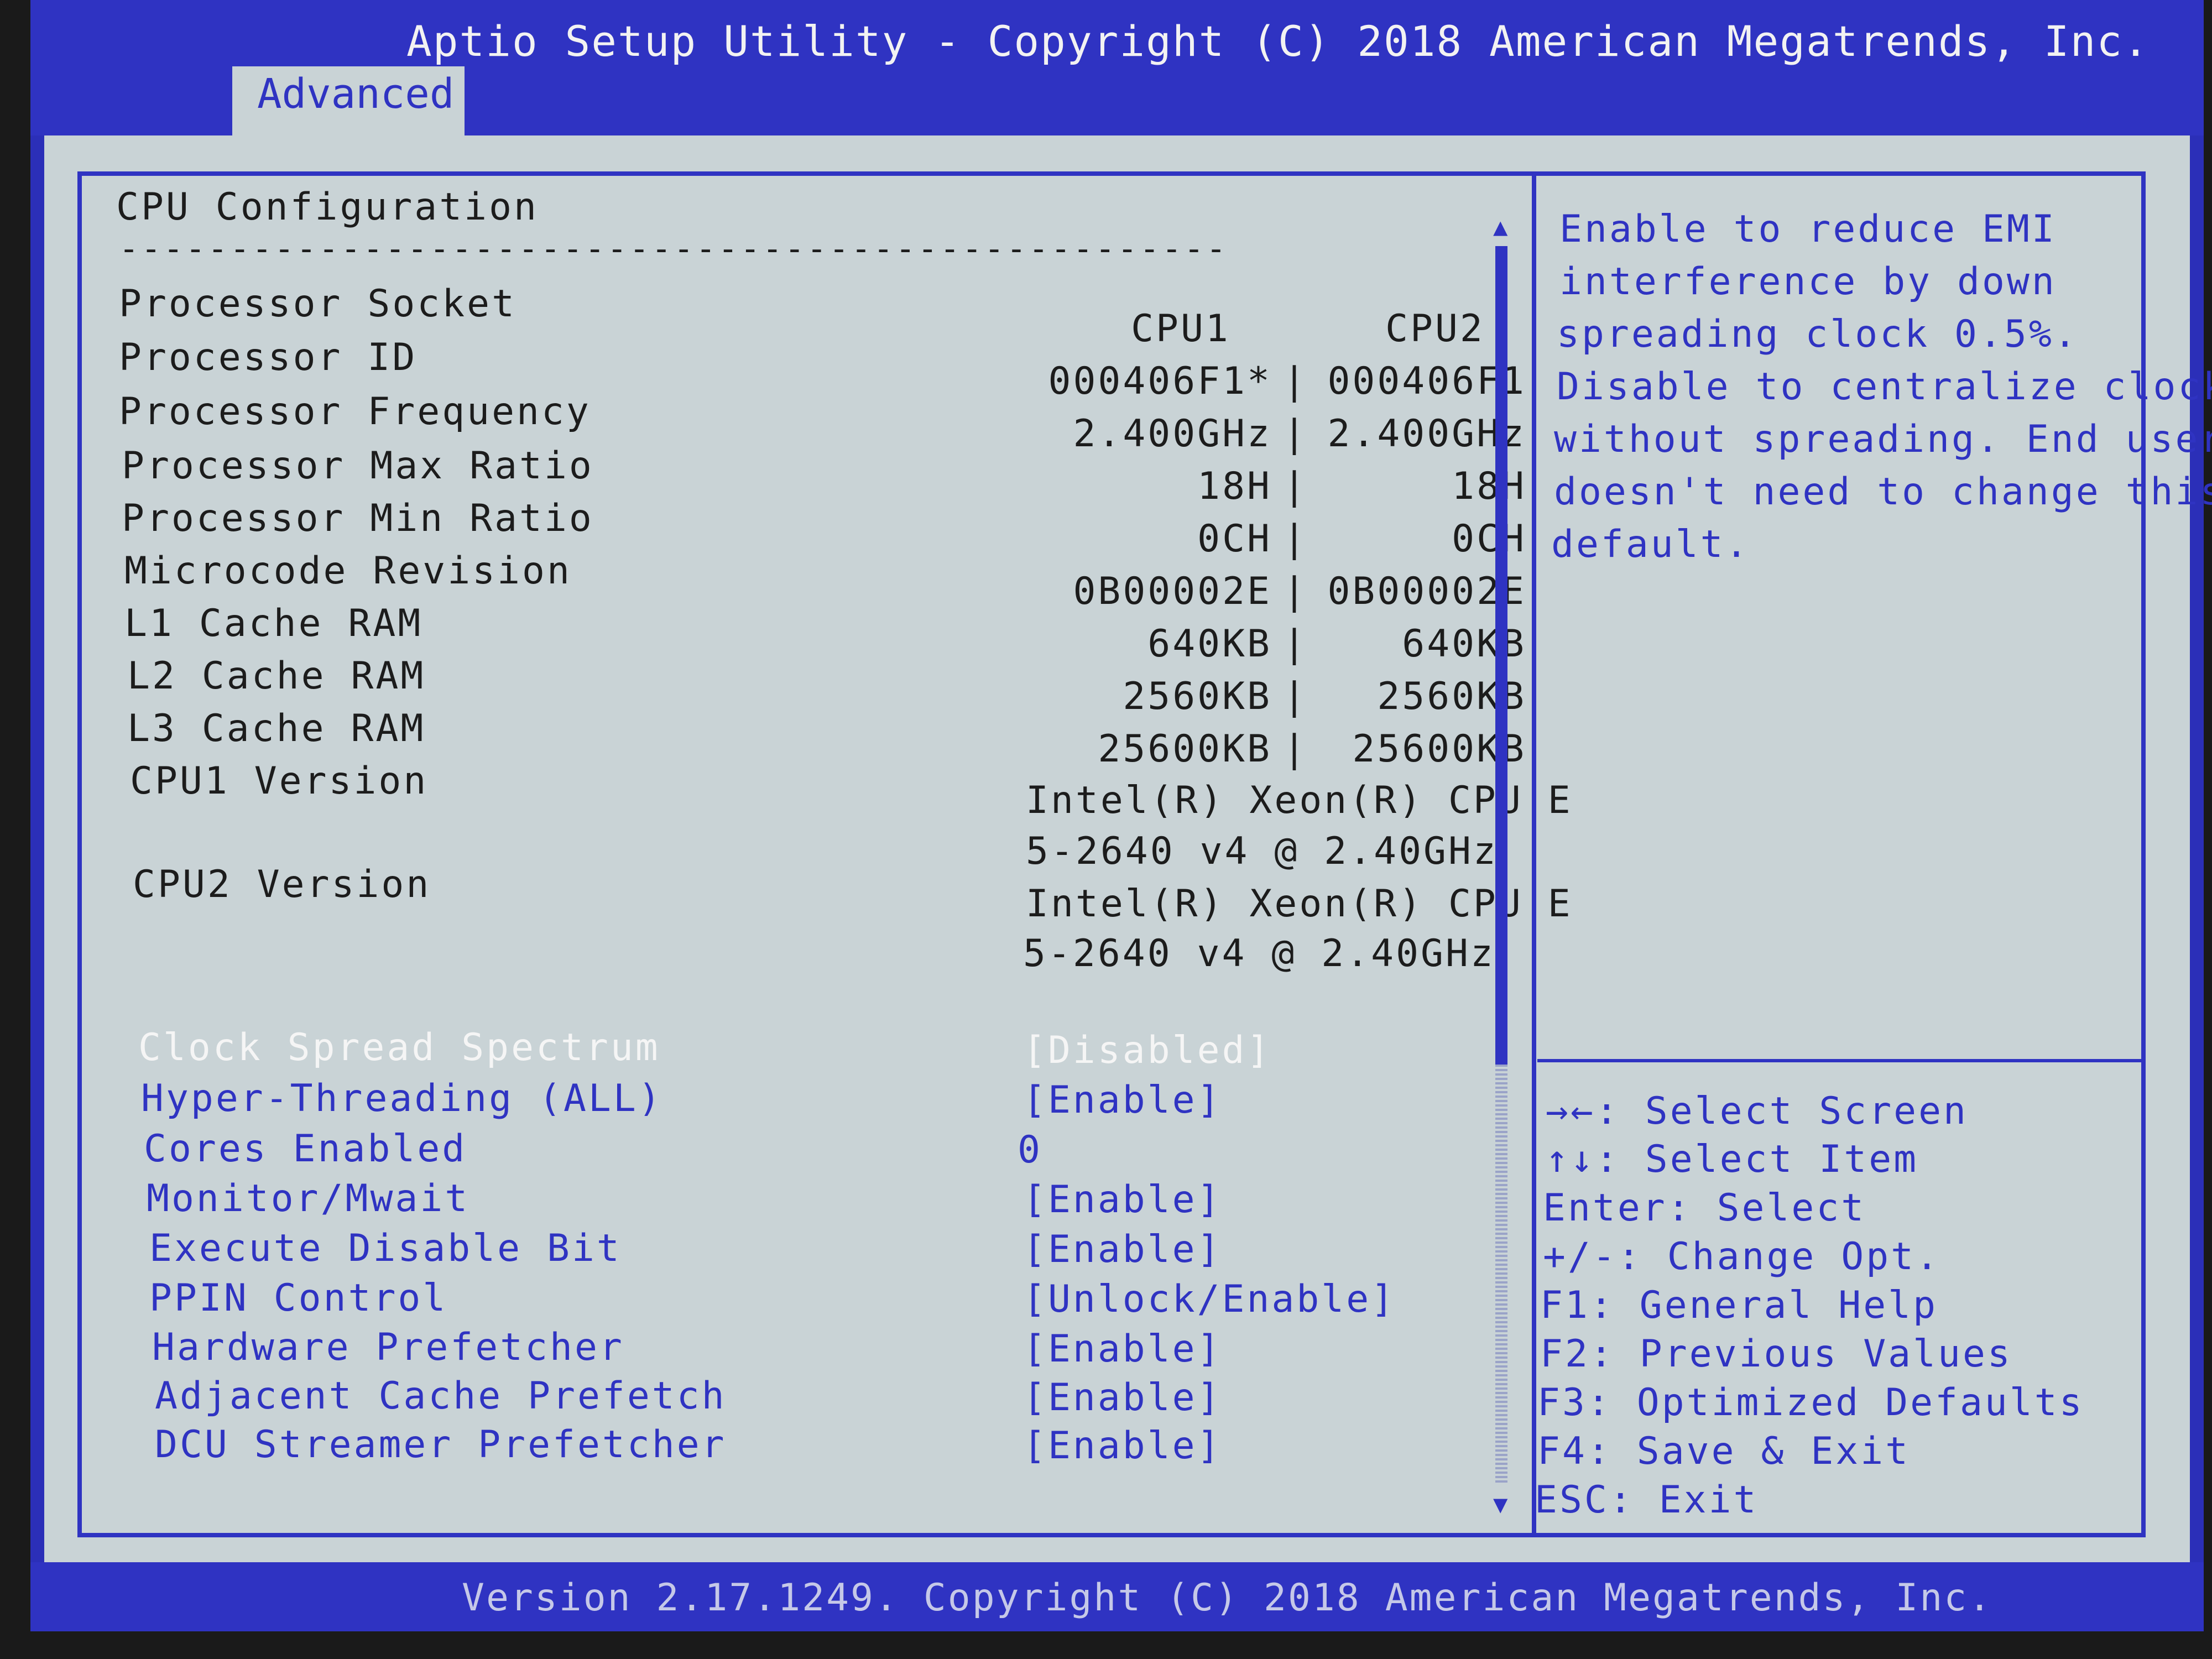  Describe the element at coordinates (1739, 1305) in the screenshot. I see `key-hint: F1: General Help` at that location.